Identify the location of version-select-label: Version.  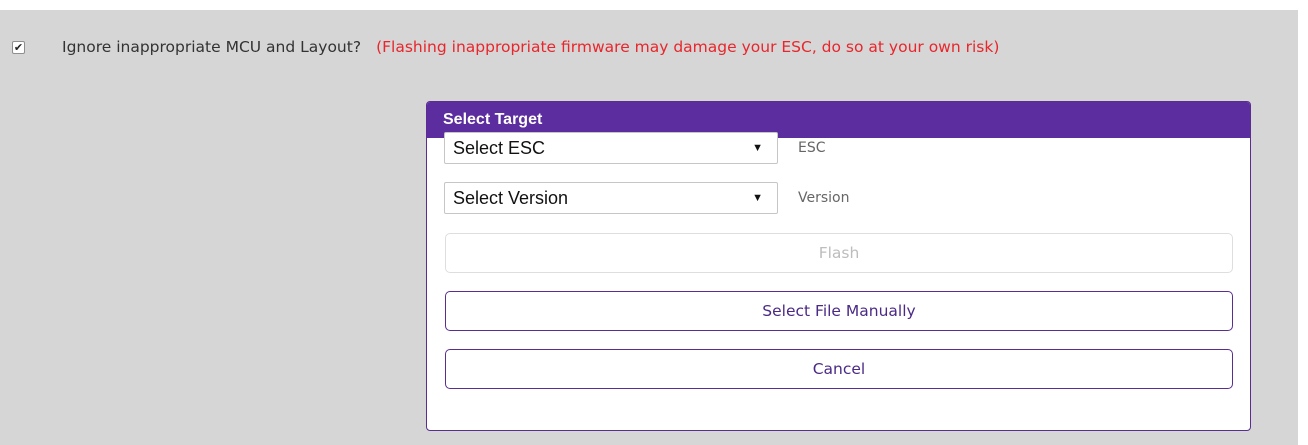
(824, 198).